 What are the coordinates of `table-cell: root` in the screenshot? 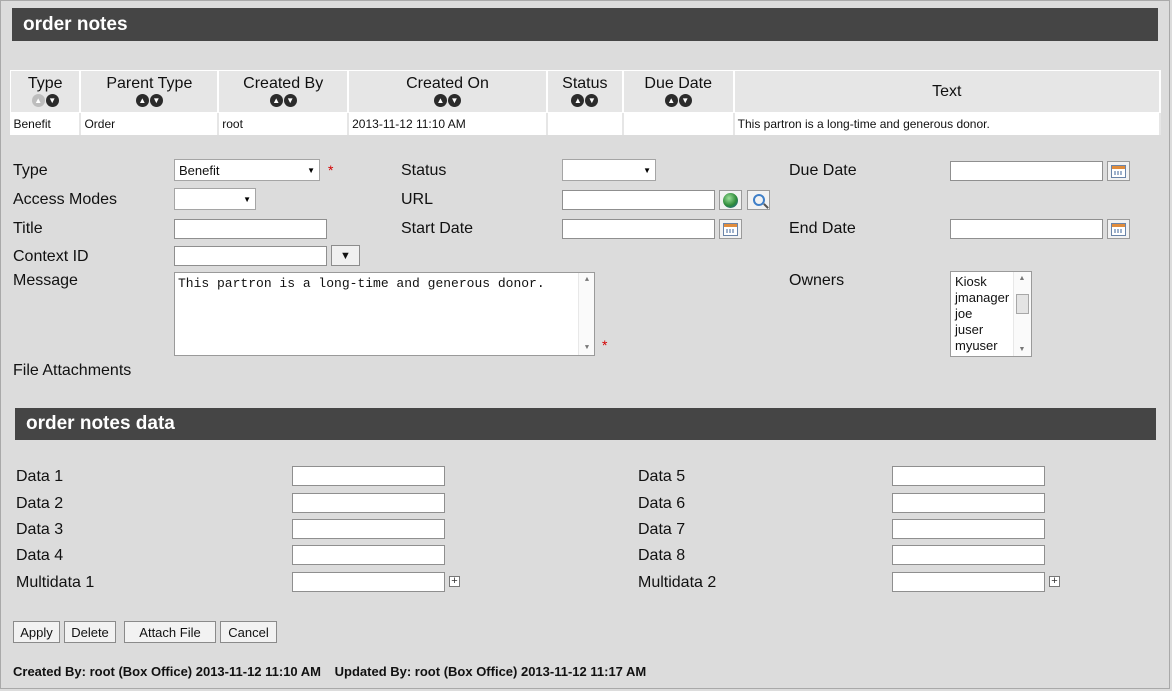 It's located at (284, 123).